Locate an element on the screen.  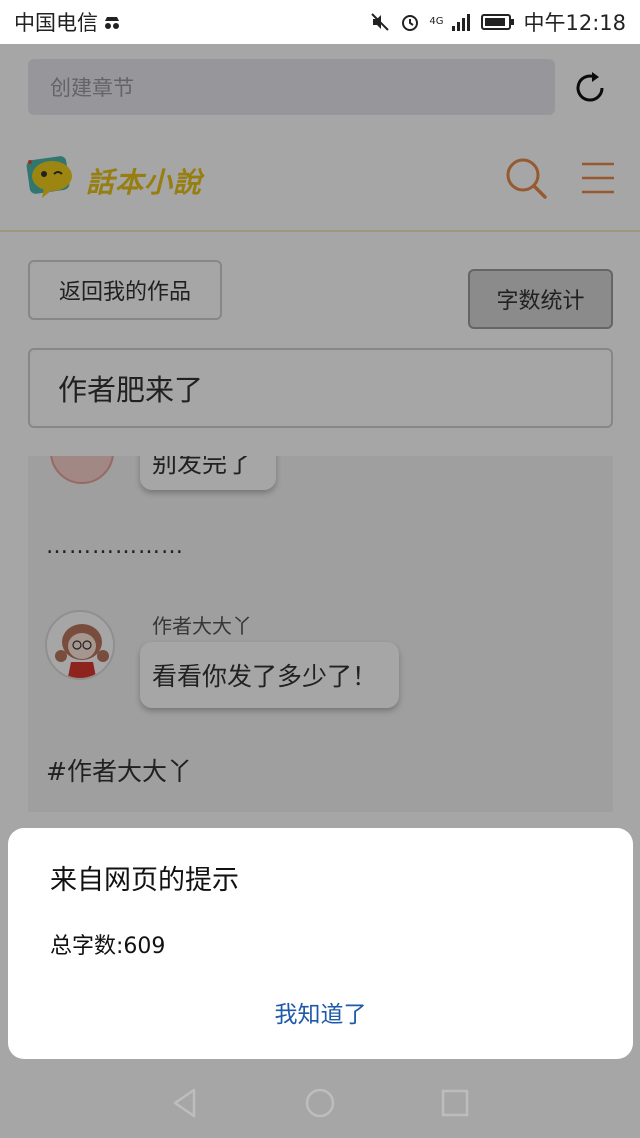
carrier-label: 中国电信 is located at coordinates (56, 23).